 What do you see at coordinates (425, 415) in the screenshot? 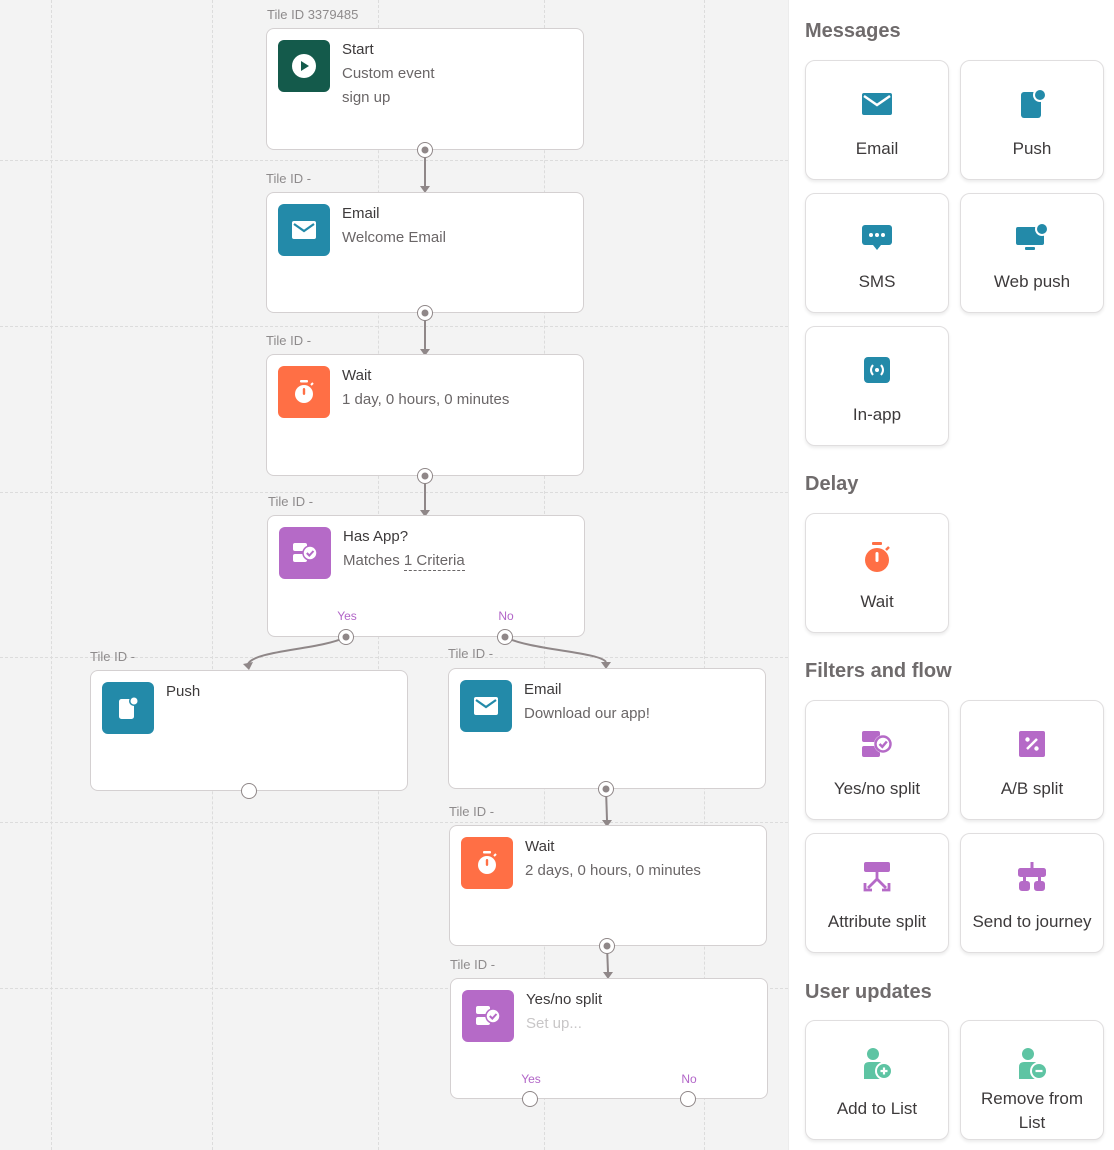
I see `tile-wait-1: Wait 1 day, 0 hours, 0 minutes` at bounding box center [425, 415].